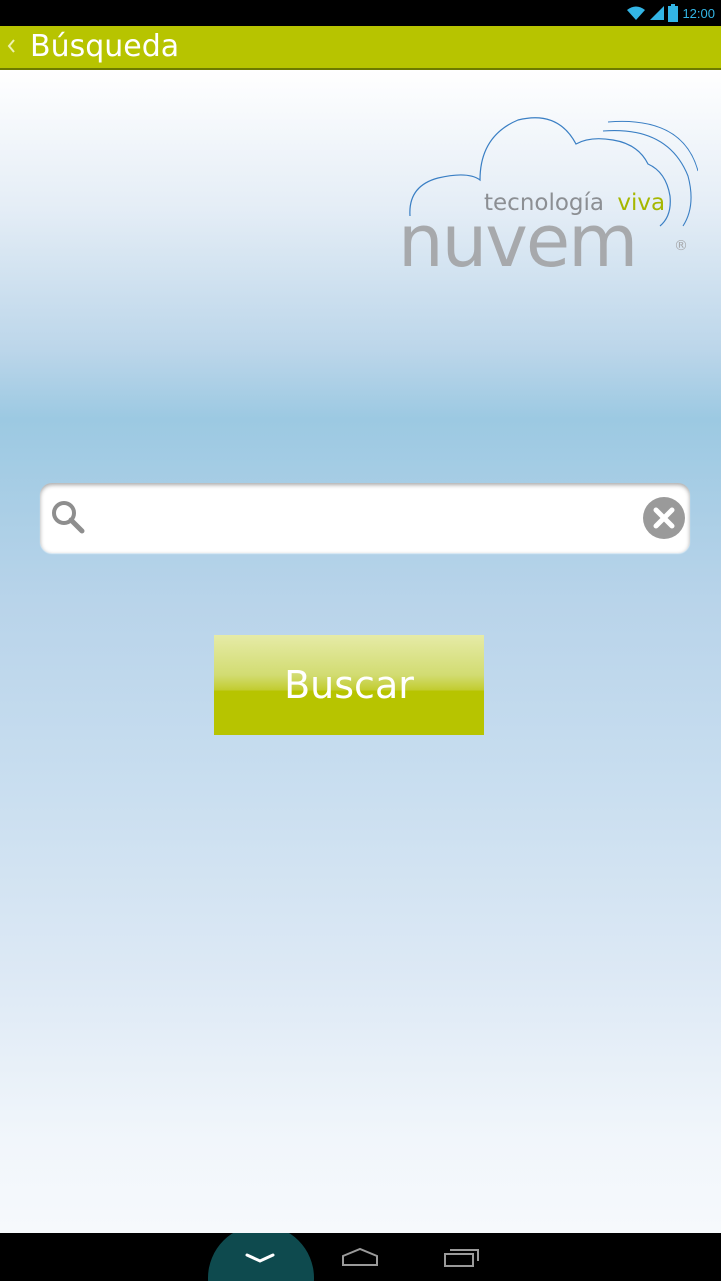 The height and width of the screenshot is (1281, 721). I want to click on chevron-left-icon, so click(11, 46).